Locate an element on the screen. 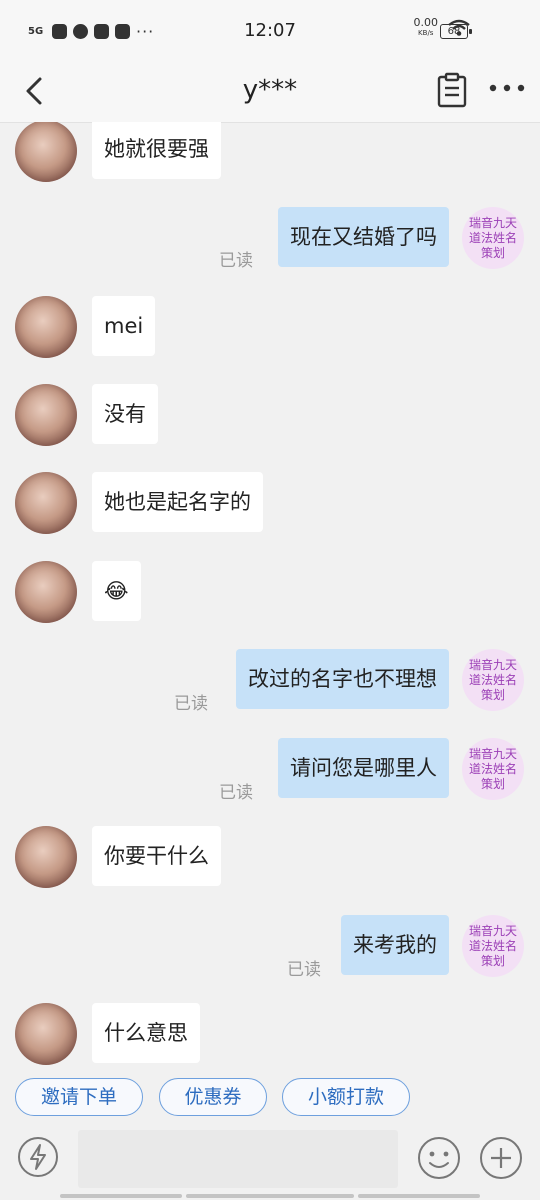  plus-icon is located at coordinates (501, 1158).